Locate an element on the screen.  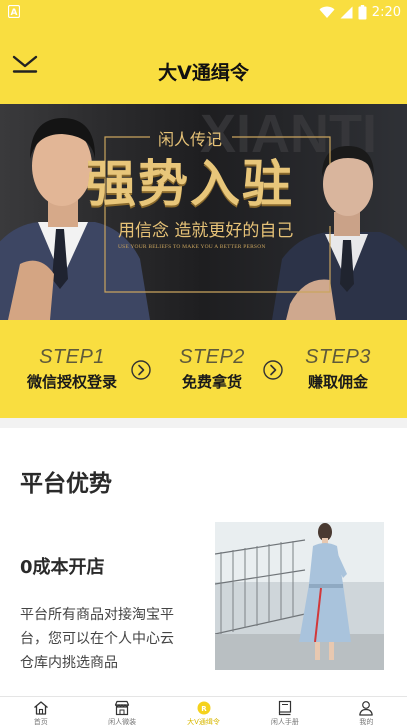
nav-label: 闲人微装 is located at coordinates (122, 722).